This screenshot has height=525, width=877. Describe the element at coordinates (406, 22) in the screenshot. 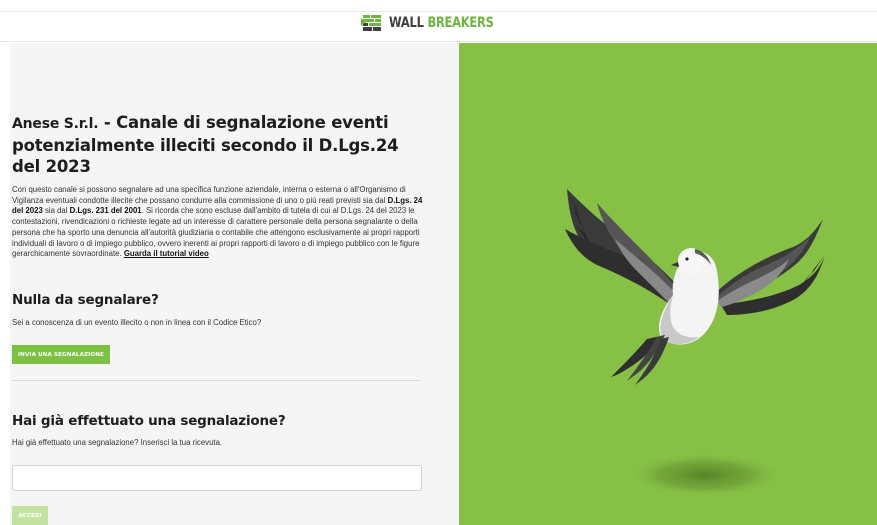

I see `brand-name-wall: WALL` at that location.